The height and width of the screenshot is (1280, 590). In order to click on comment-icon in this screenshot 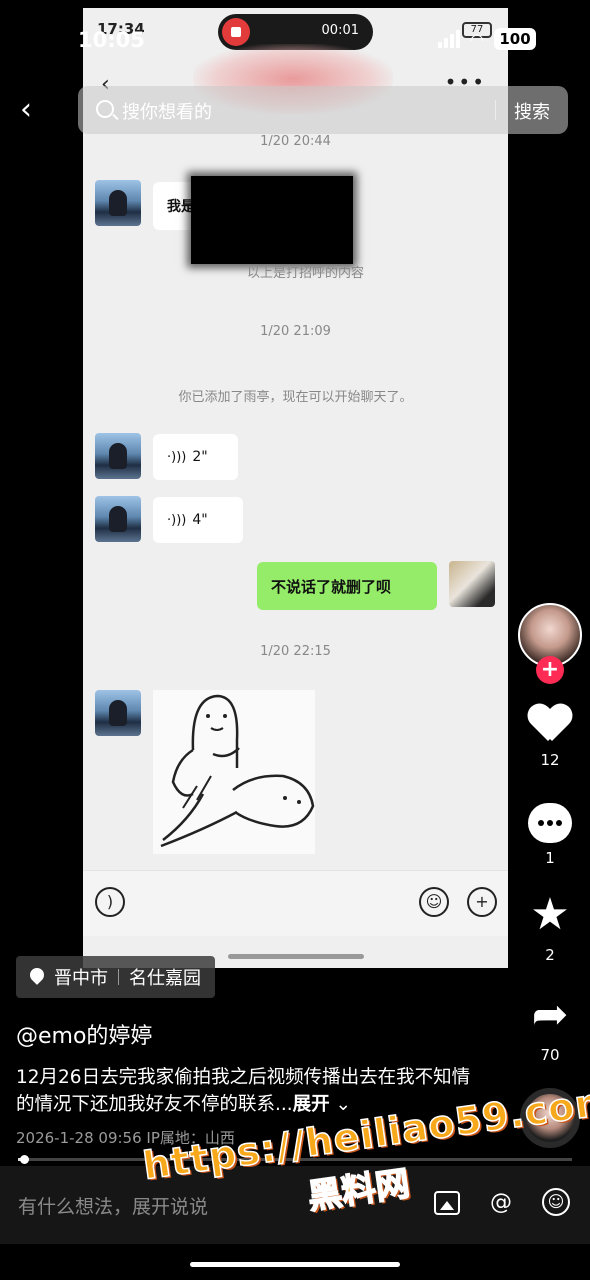, I will do `click(550, 823)`.